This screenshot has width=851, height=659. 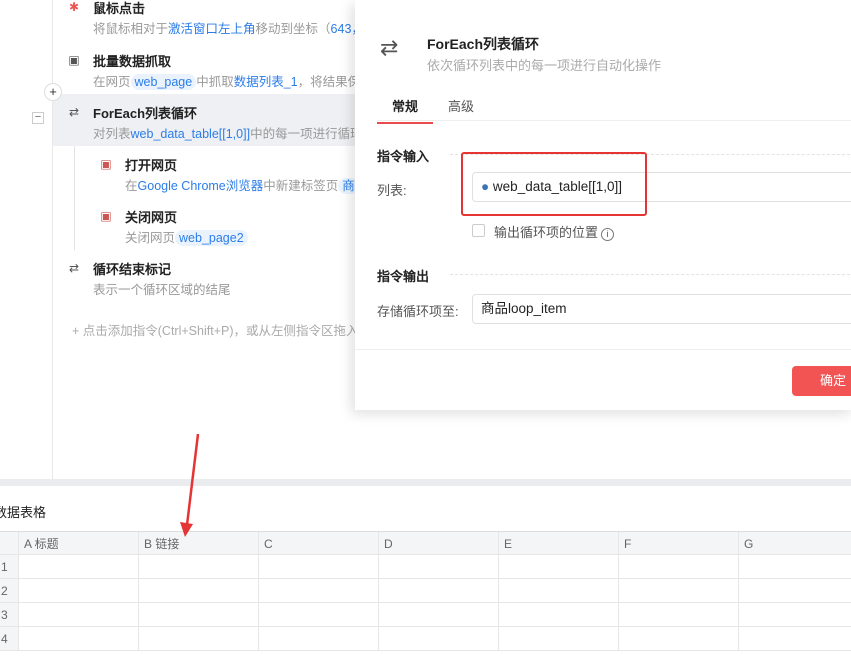 I want to click on annotation-arrow, so click(x=190, y=485).